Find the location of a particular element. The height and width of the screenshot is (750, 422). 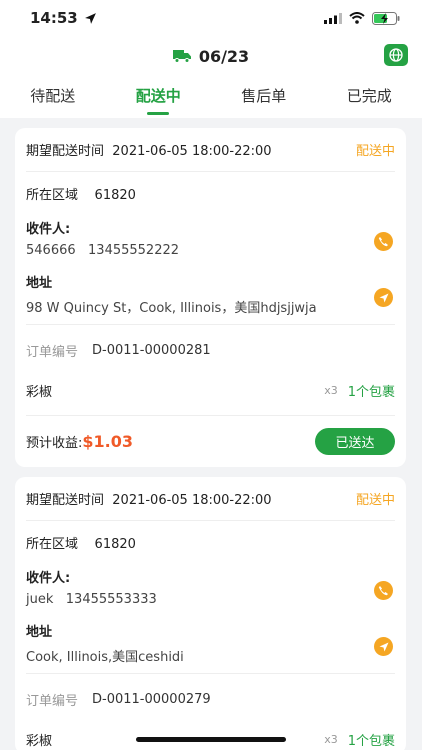

status-bar: 14:53 is located at coordinates (211, 18).